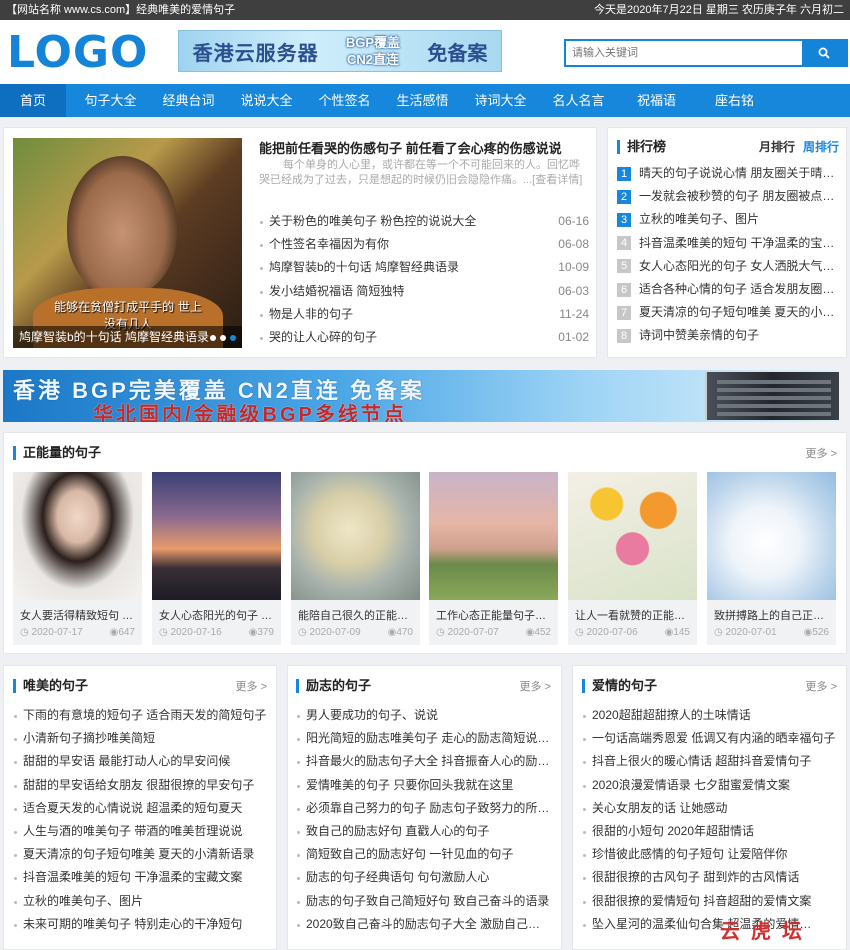 The width and height of the screenshot is (850, 950). Describe the element at coordinates (141, 924) in the screenshot. I see `list-item: 未来可期的唯美句子 特别走心的干净短句` at that location.